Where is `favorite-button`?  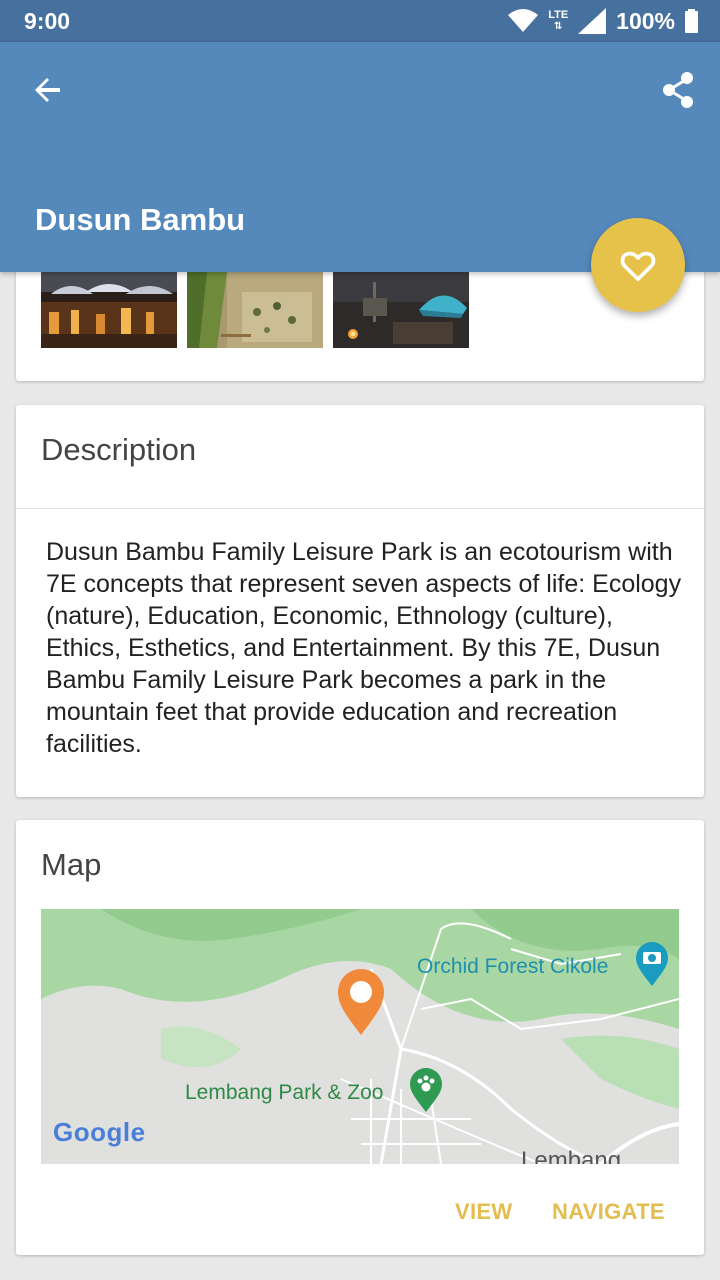 favorite-button is located at coordinates (638, 265).